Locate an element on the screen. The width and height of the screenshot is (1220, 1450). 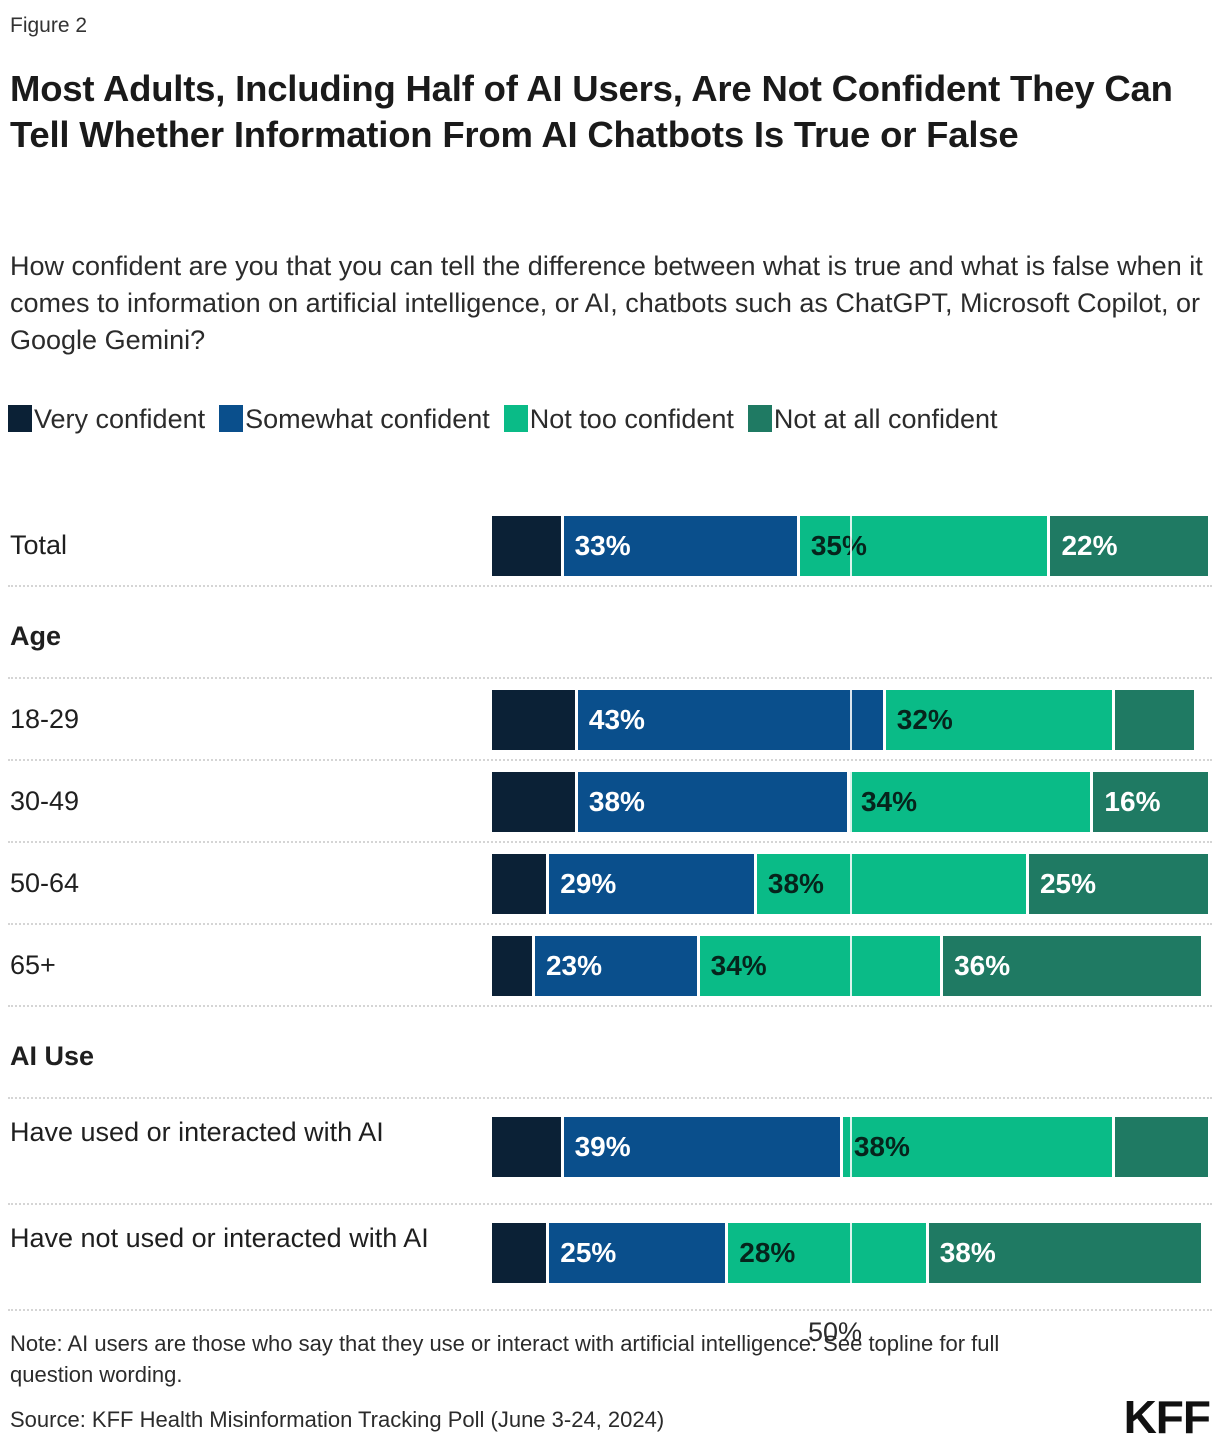
bar-segment-3: 16% is located at coordinates (1150, 802).